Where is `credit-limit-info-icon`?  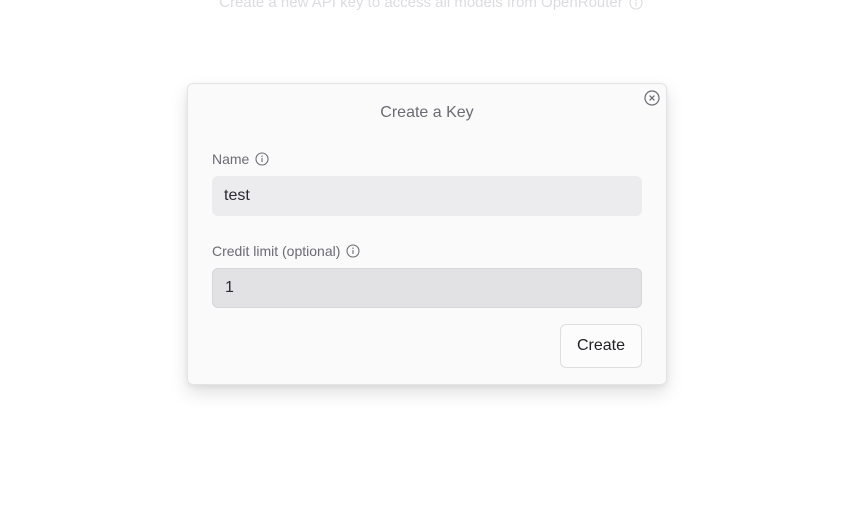 credit-limit-info-icon is located at coordinates (353, 251).